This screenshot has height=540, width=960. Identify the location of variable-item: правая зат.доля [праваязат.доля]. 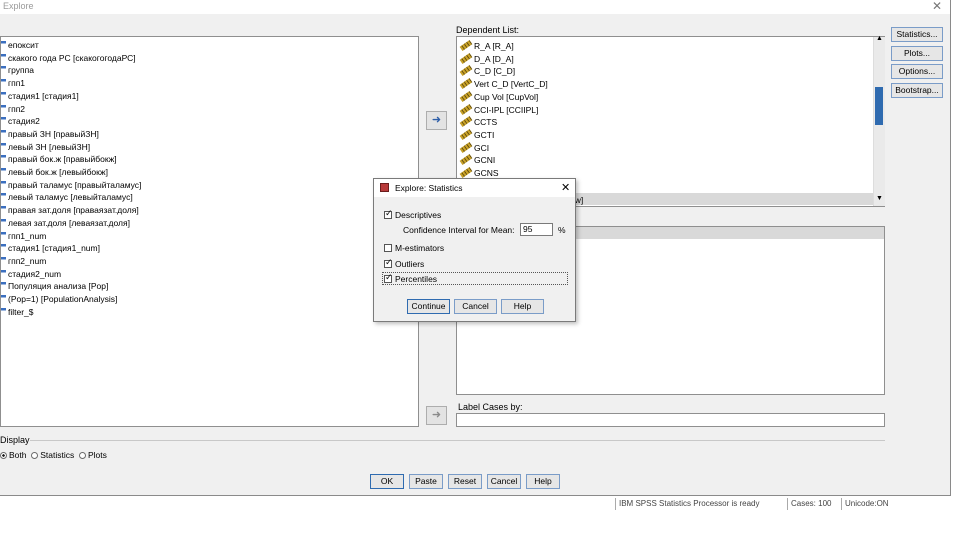
(70, 210).